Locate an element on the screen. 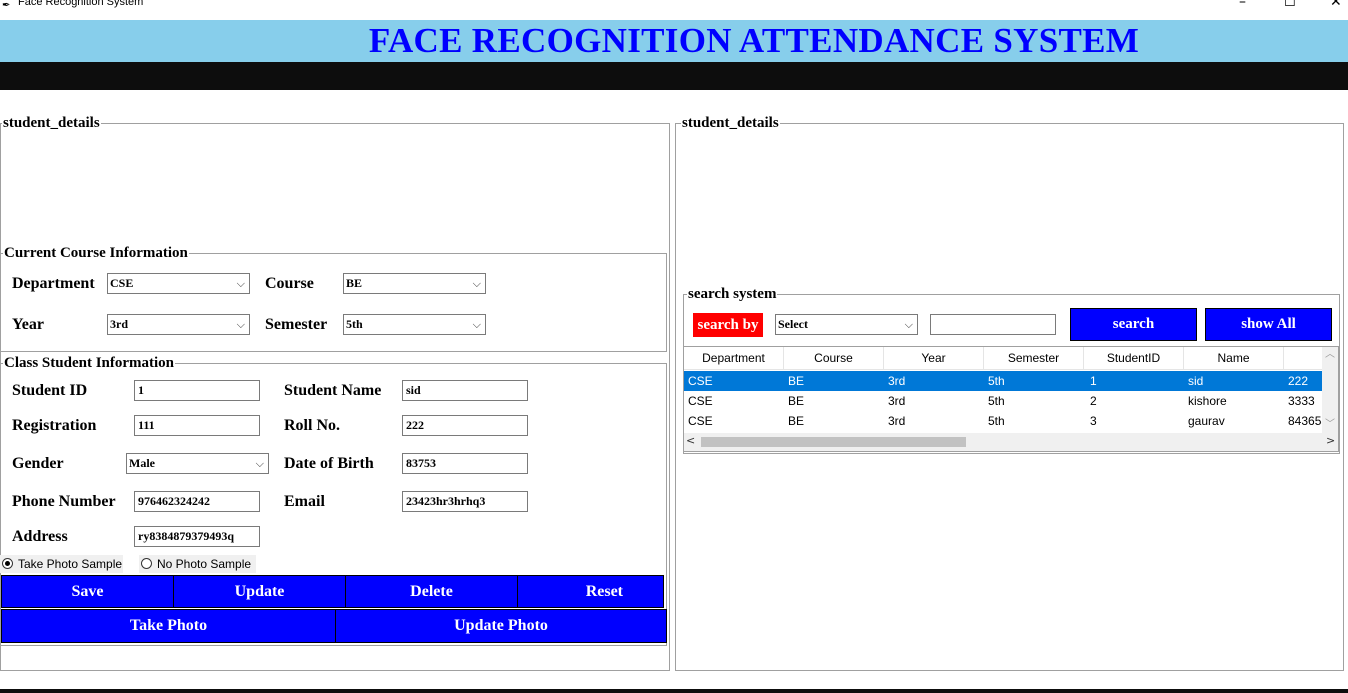 The height and width of the screenshot is (693, 1348). student-name-input is located at coordinates (465, 390).